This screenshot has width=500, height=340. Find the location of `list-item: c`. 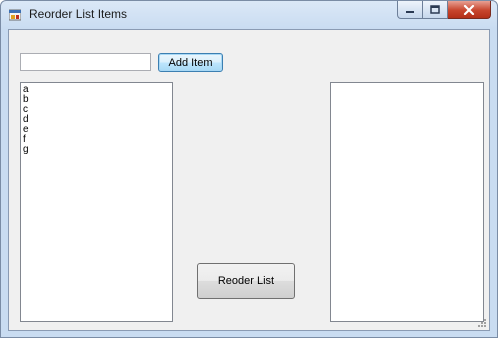

list-item: c is located at coordinates (96, 110).